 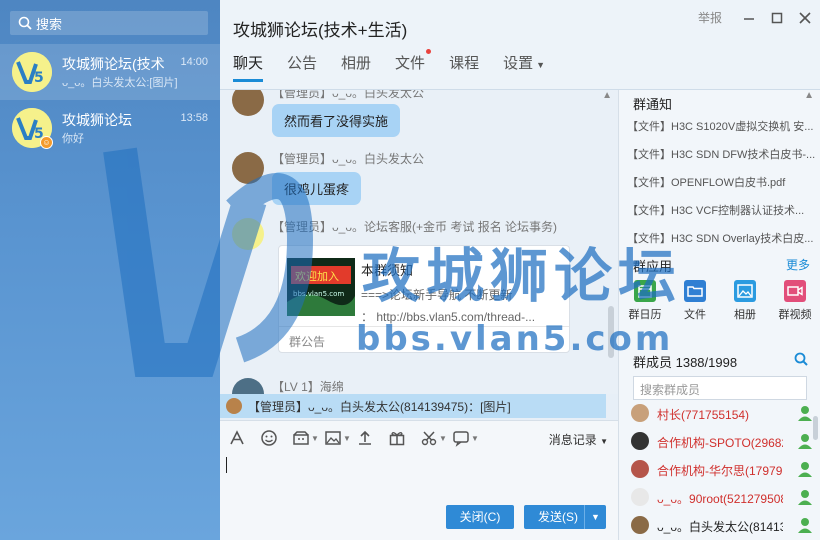 What do you see at coordinates (49, 24) in the screenshot?
I see `search-placeholder: 搜索` at bounding box center [49, 24].